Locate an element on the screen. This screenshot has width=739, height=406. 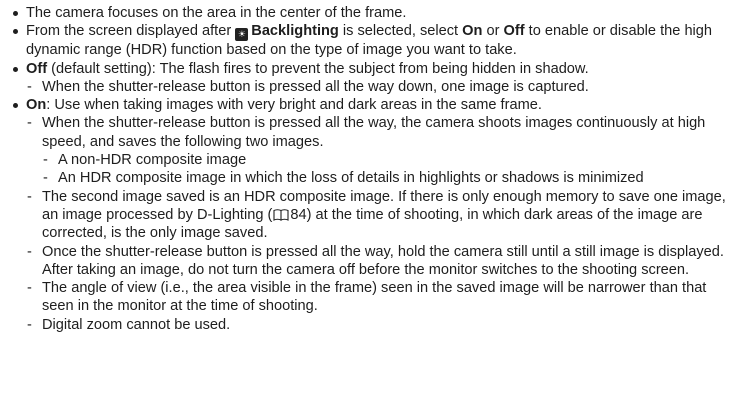
backlighting-scene-icon: ☀ is located at coordinates (242, 35).